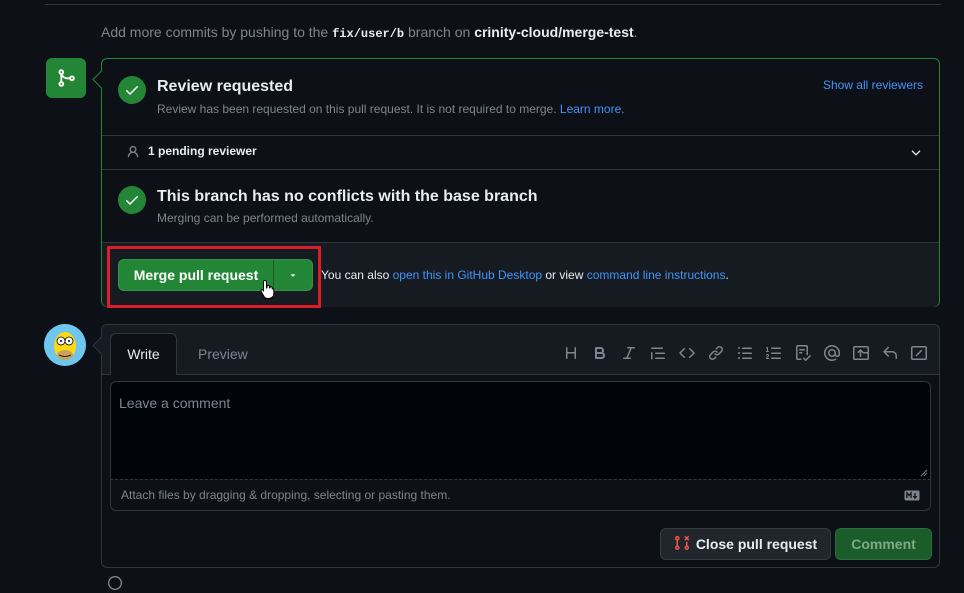  Describe the element at coordinates (656, 275) in the screenshot. I see `command-line-link: command line instructions` at that location.